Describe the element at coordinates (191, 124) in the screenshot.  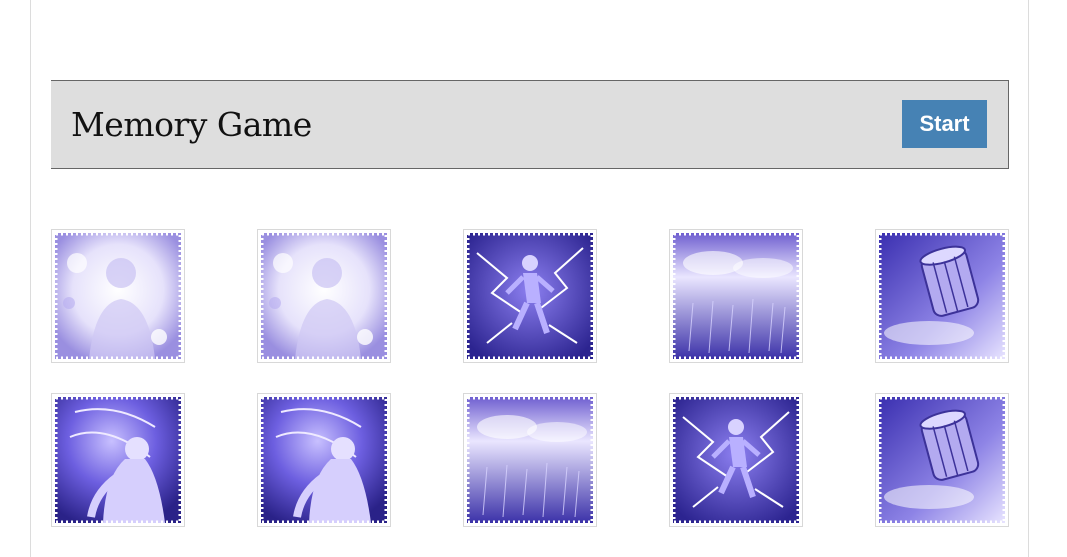
I see `page-title: Memory Game` at that location.